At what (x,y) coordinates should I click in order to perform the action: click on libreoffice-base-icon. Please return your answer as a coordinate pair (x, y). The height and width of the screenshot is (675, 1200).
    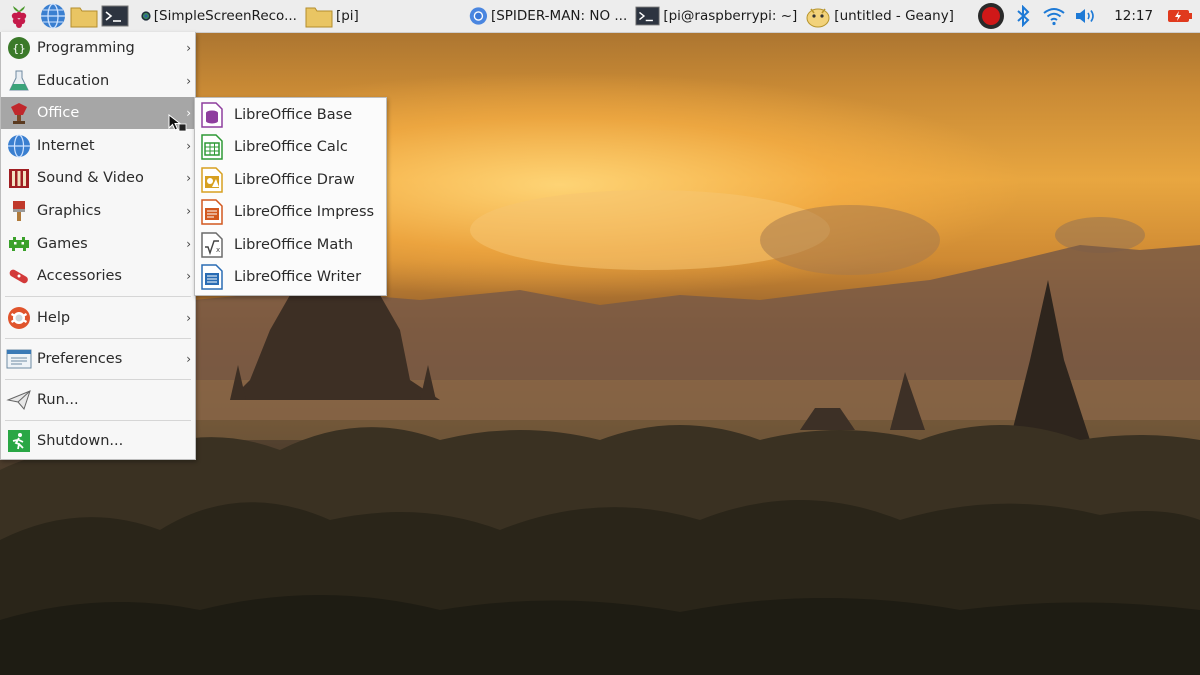
    Looking at the image, I should click on (212, 115).